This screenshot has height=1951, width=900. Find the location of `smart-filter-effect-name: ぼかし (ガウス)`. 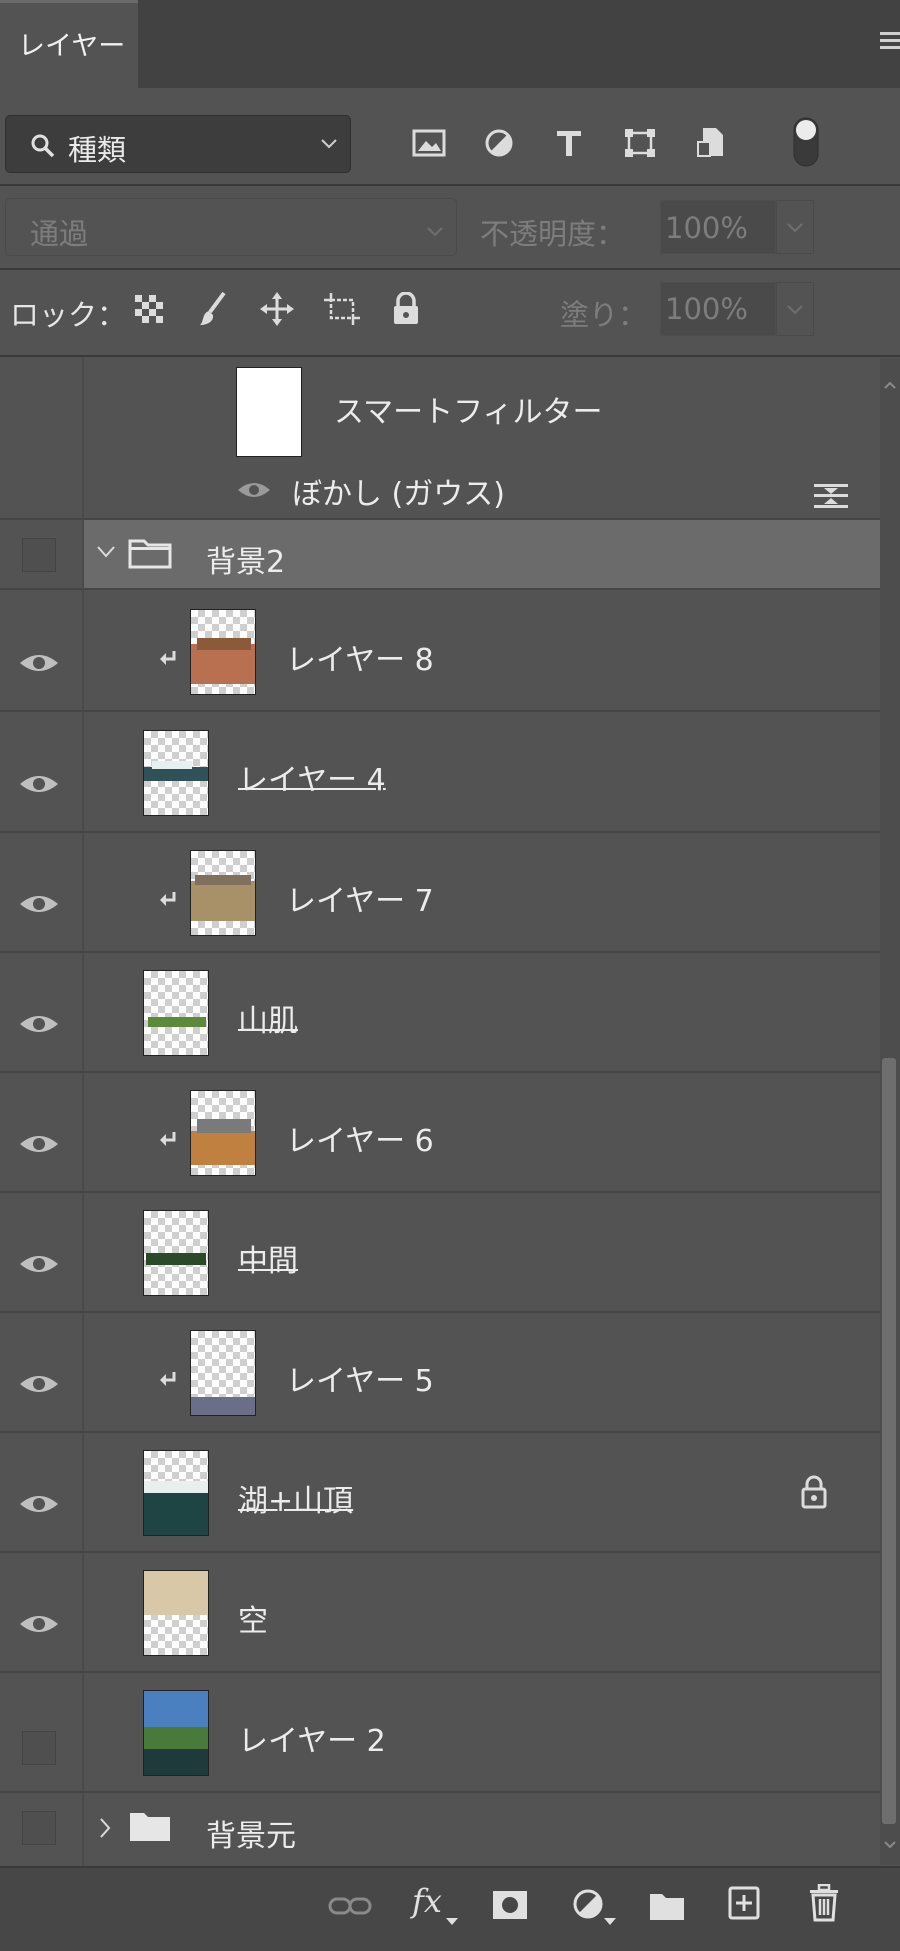

smart-filter-effect-name: ぼかし (ガウス) is located at coordinates (398, 491).